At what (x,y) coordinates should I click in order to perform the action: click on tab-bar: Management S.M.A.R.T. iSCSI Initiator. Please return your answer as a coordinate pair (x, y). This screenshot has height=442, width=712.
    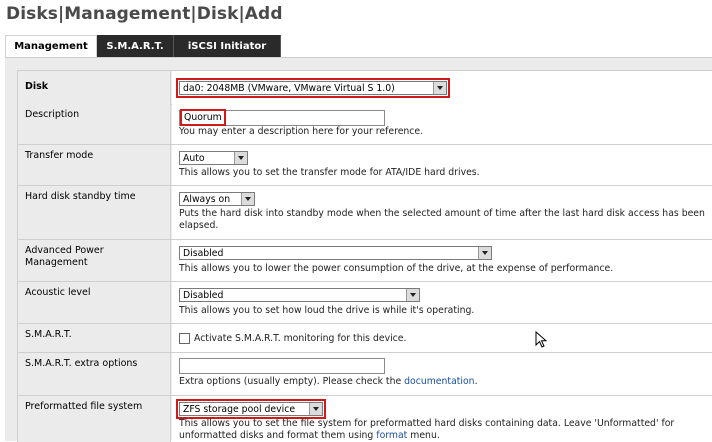
    Looking at the image, I should click on (143, 46).